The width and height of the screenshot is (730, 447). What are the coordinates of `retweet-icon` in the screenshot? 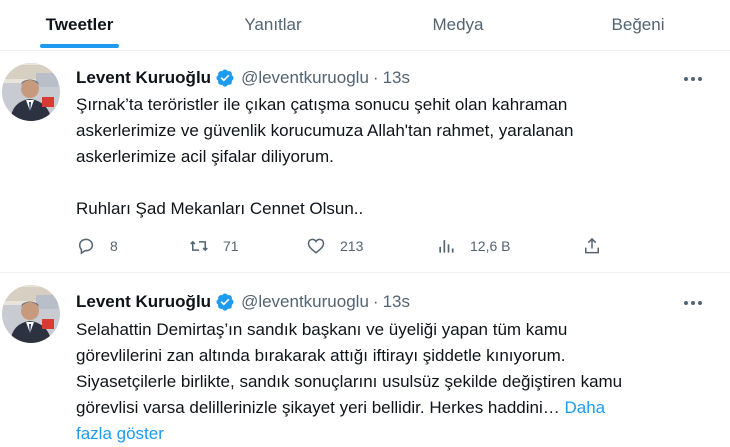 It's located at (199, 246).